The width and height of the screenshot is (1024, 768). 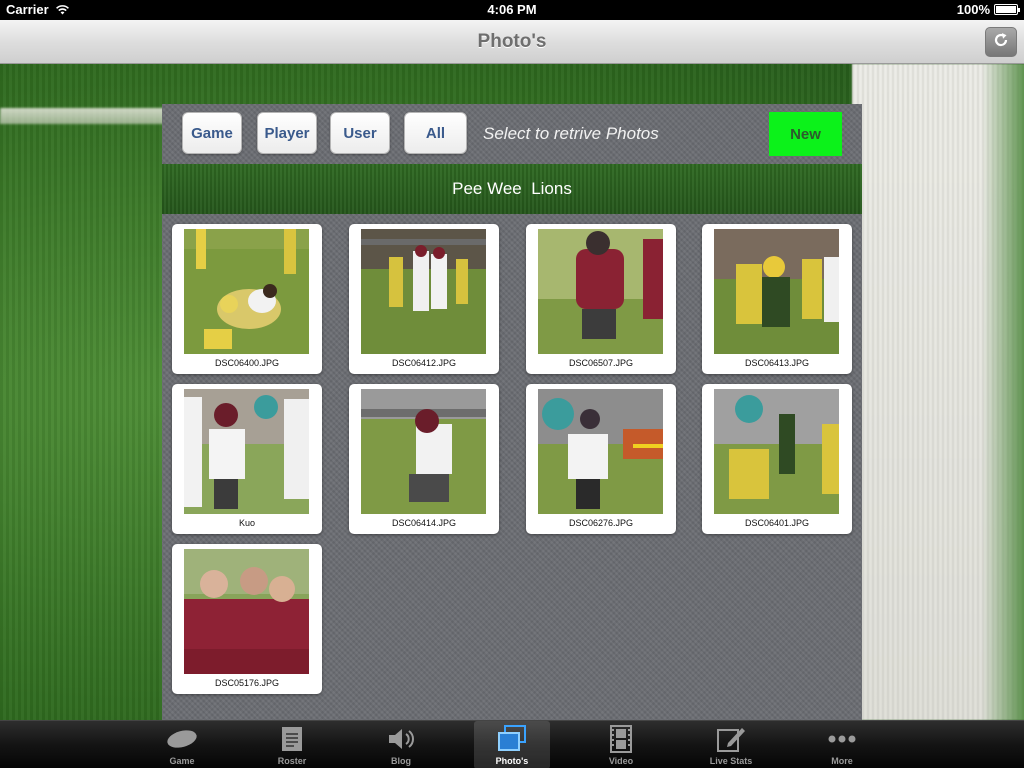 What do you see at coordinates (247, 683) in the screenshot?
I see `photo-caption: DSC05176.JPG` at bounding box center [247, 683].